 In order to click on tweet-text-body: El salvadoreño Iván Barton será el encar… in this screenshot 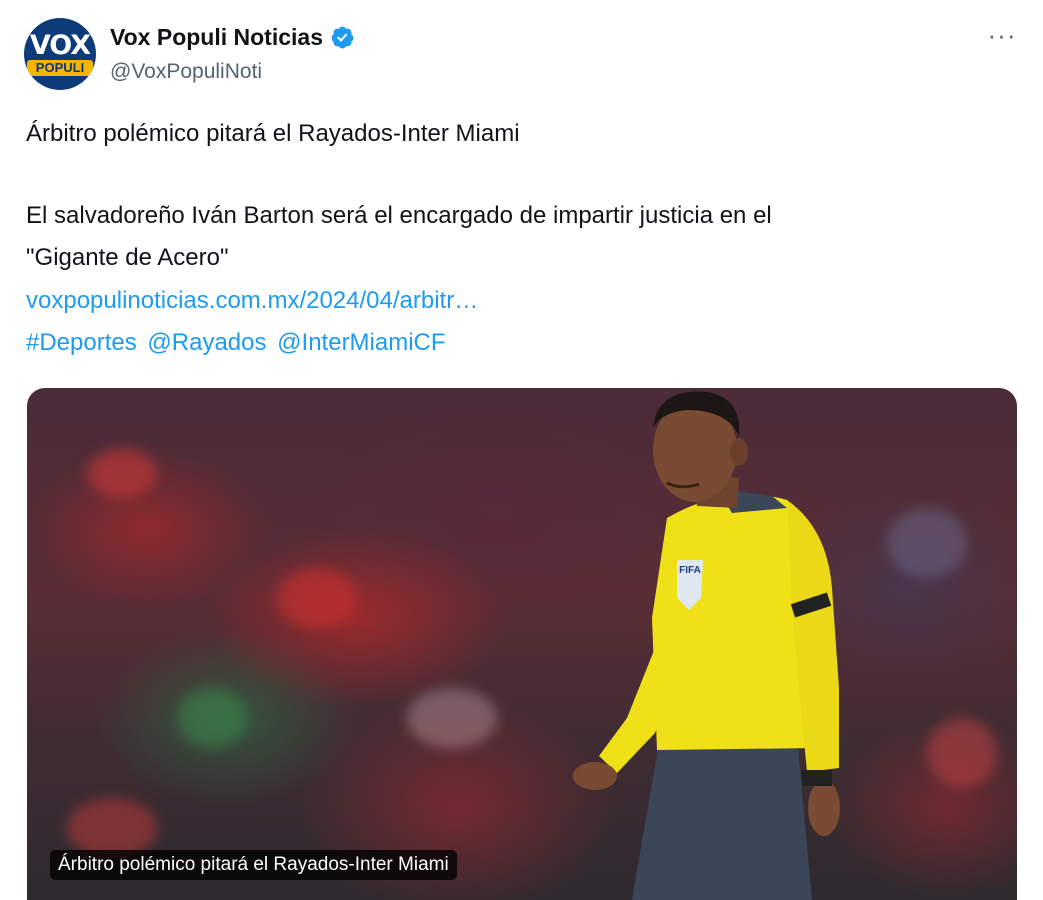, I will do `click(399, 215)`.